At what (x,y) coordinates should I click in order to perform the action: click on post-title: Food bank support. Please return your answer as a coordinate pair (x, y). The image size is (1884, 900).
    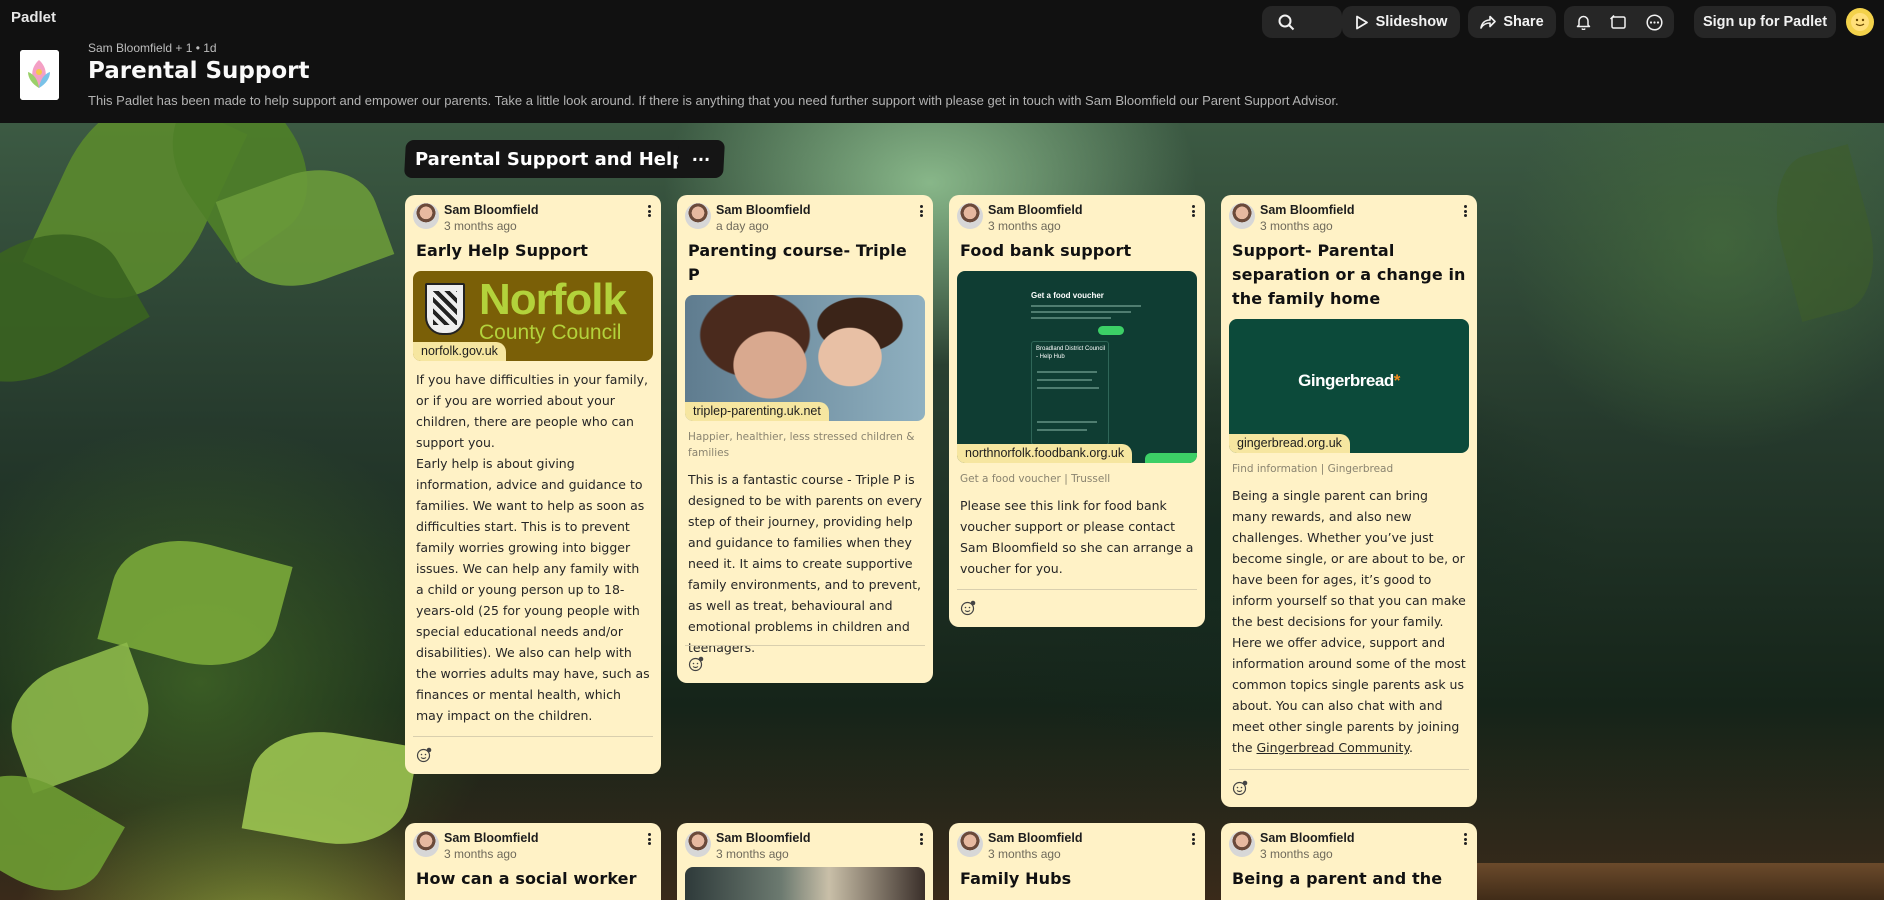
    Looking at the image, I should click on (1046, 250).